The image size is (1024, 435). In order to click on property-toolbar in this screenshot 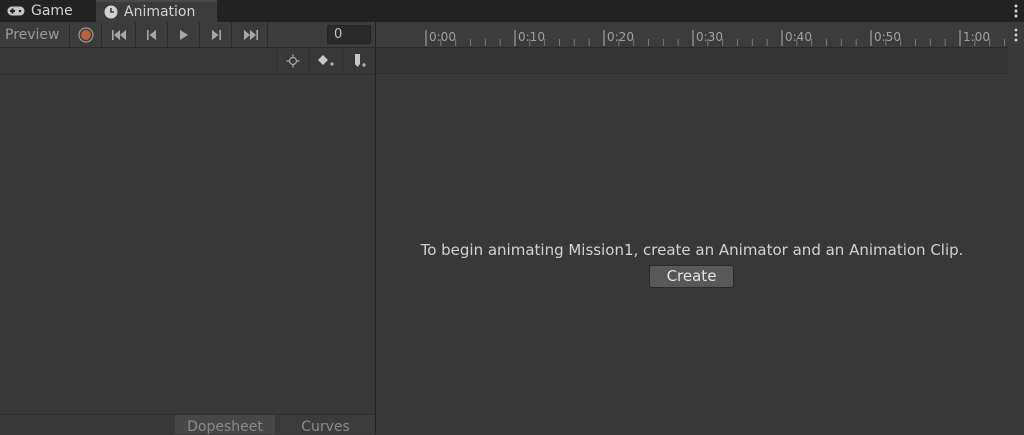, I will do `click(188, 61)`.